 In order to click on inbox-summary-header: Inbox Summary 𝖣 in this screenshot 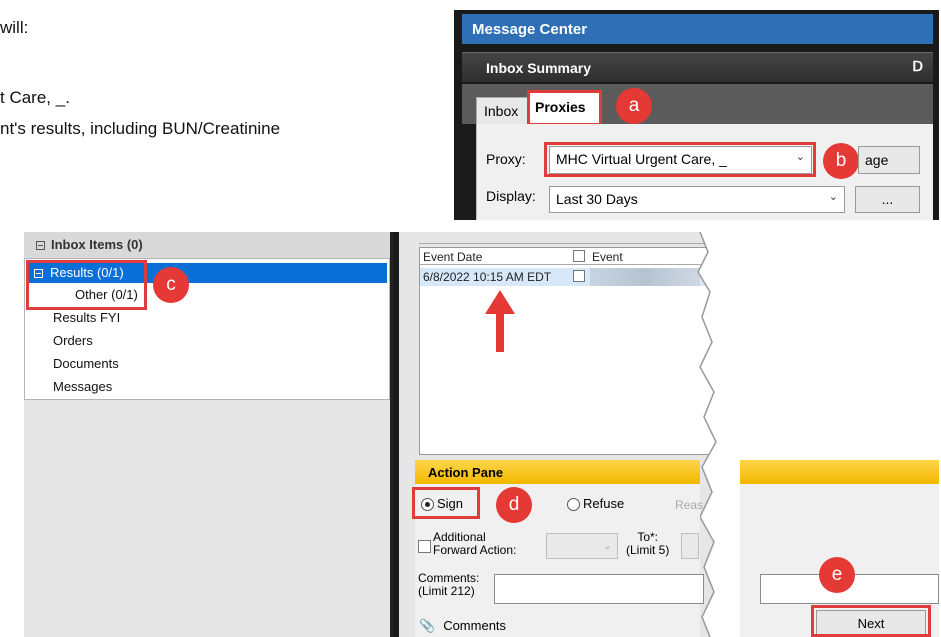, I will do `click(697, 67)`.